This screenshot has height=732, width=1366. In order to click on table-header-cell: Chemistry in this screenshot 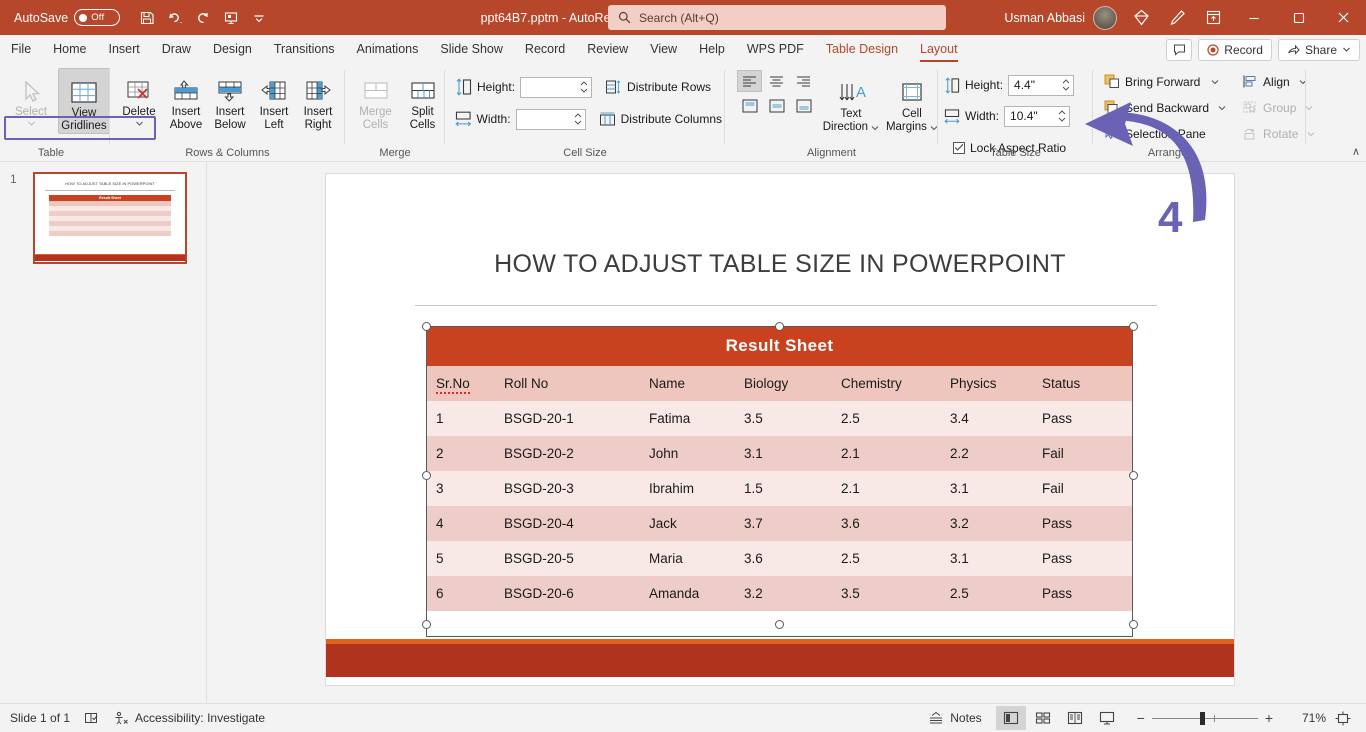, I will do `click(885, 383)`.